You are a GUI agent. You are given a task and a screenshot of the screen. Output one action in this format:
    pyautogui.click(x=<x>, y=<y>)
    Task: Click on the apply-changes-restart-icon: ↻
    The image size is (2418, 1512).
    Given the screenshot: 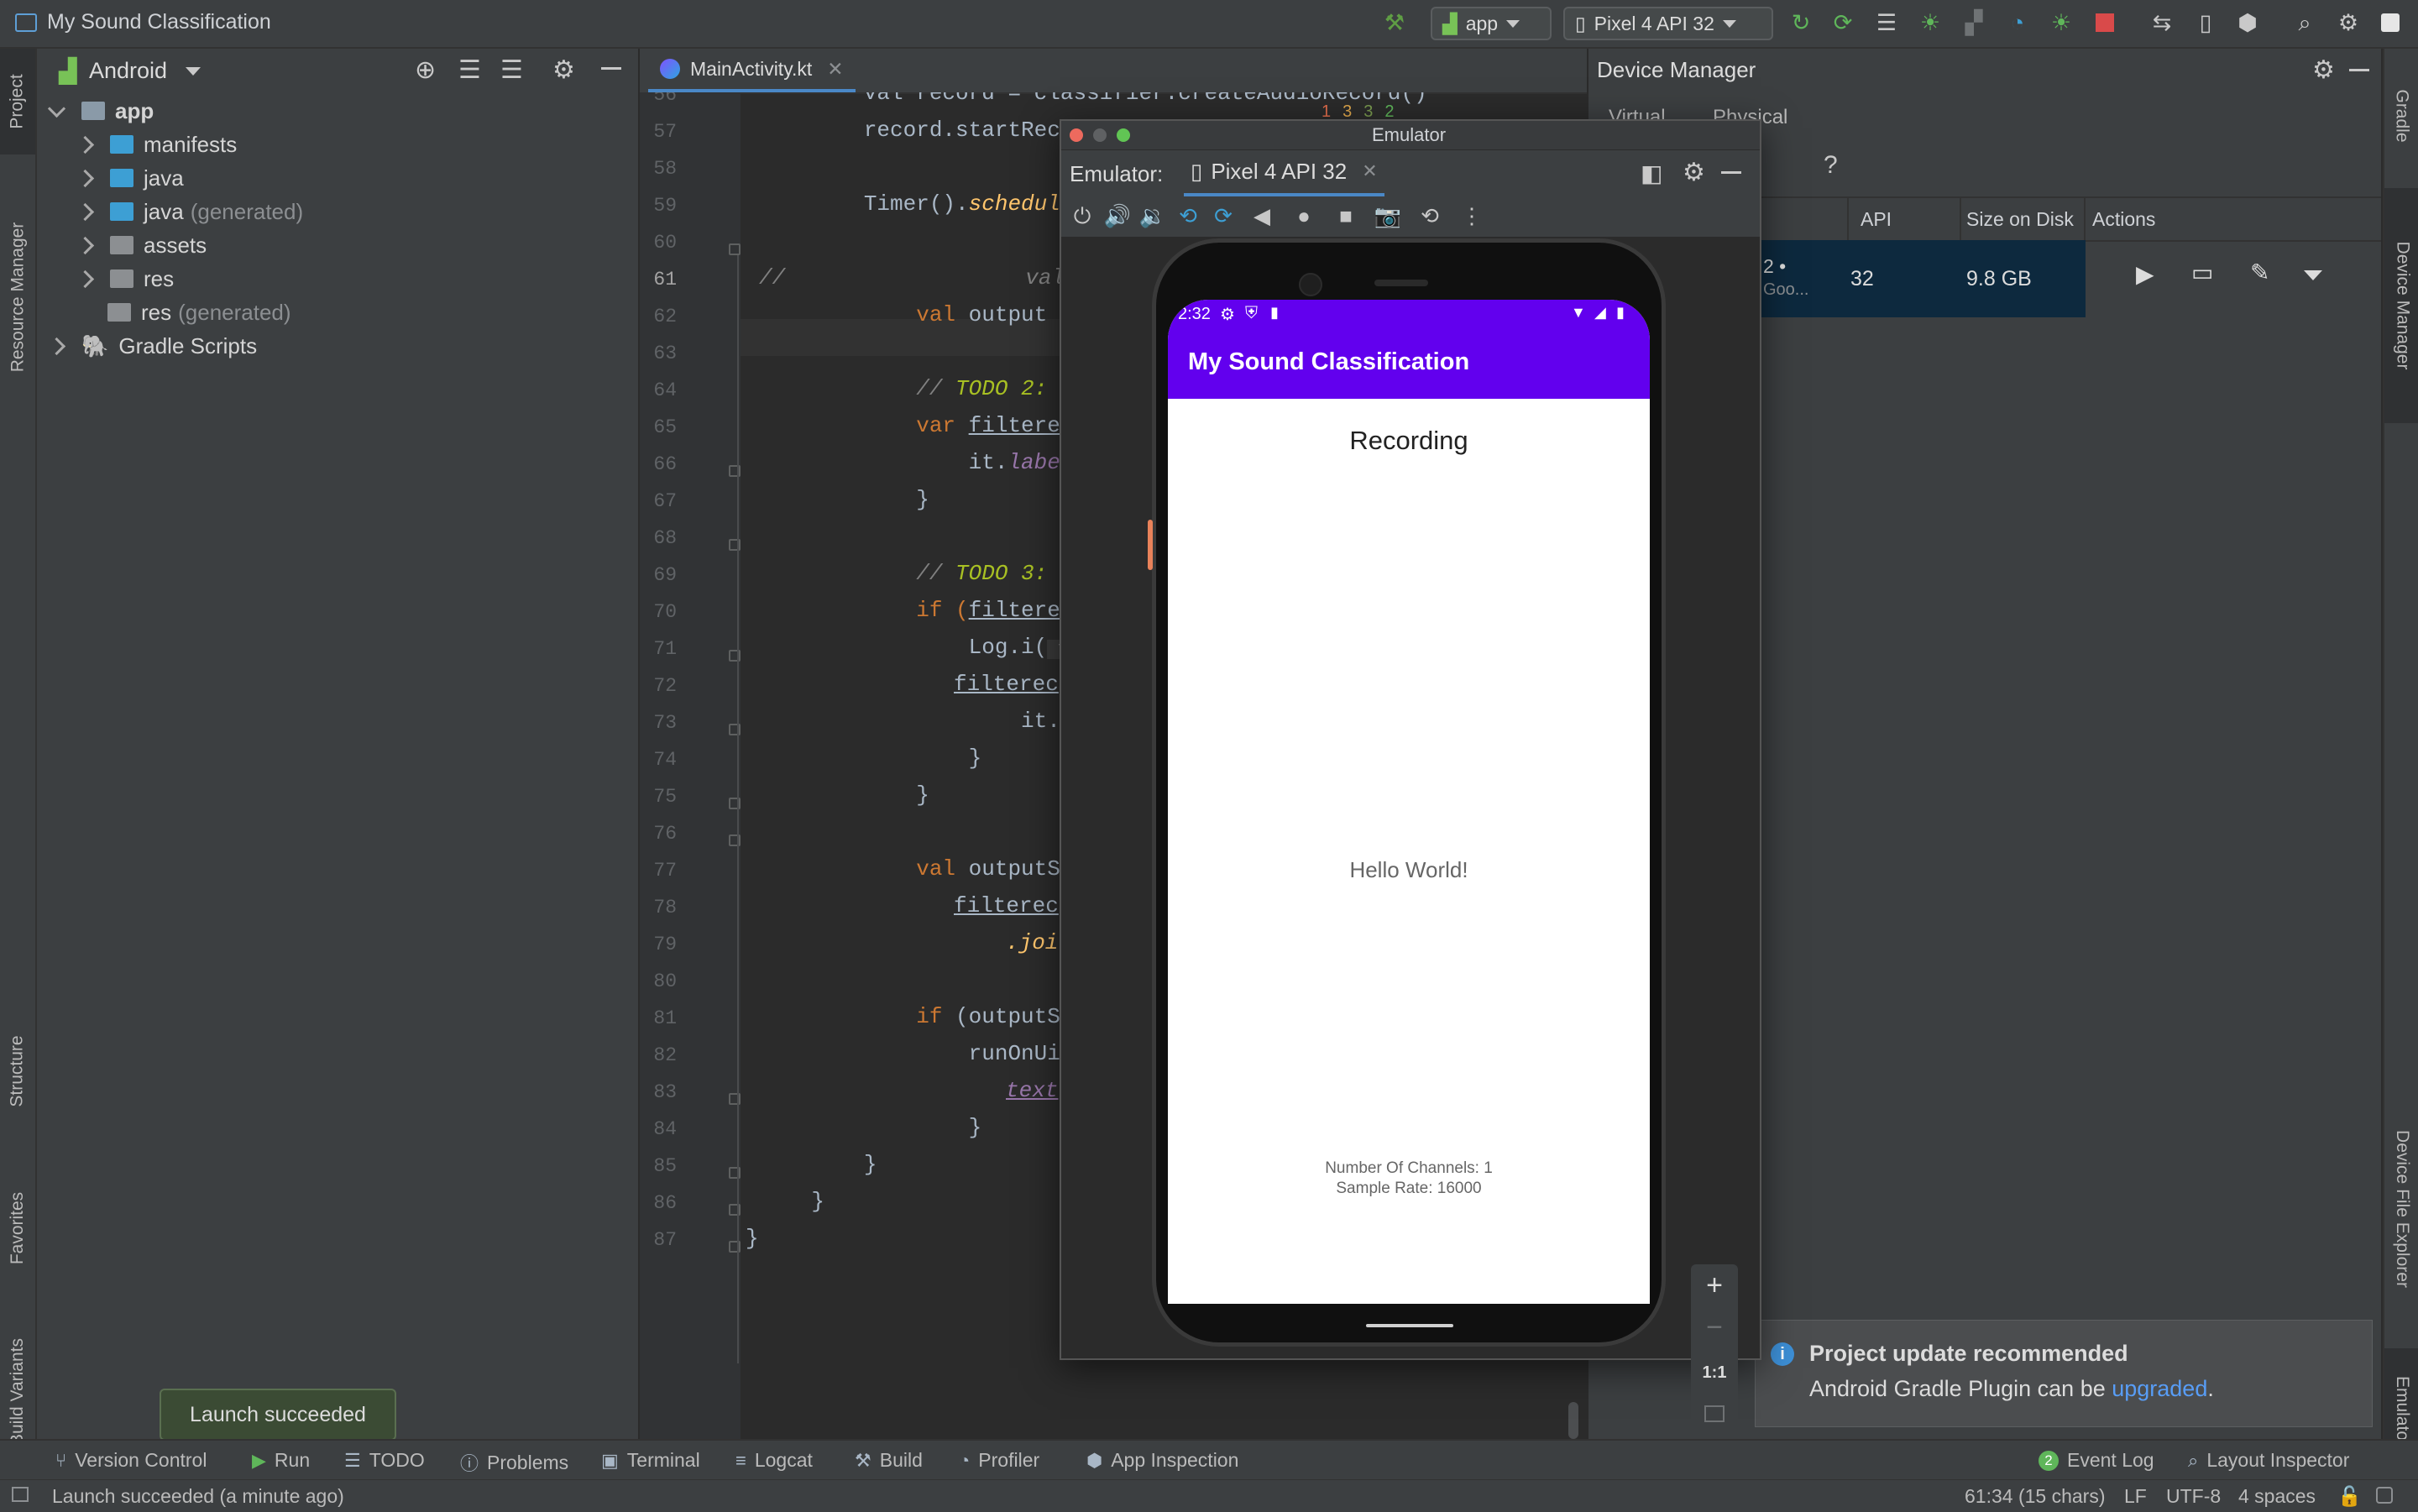 What is the action you would take?
    pyautogui.click(x=1801, y=22)
    